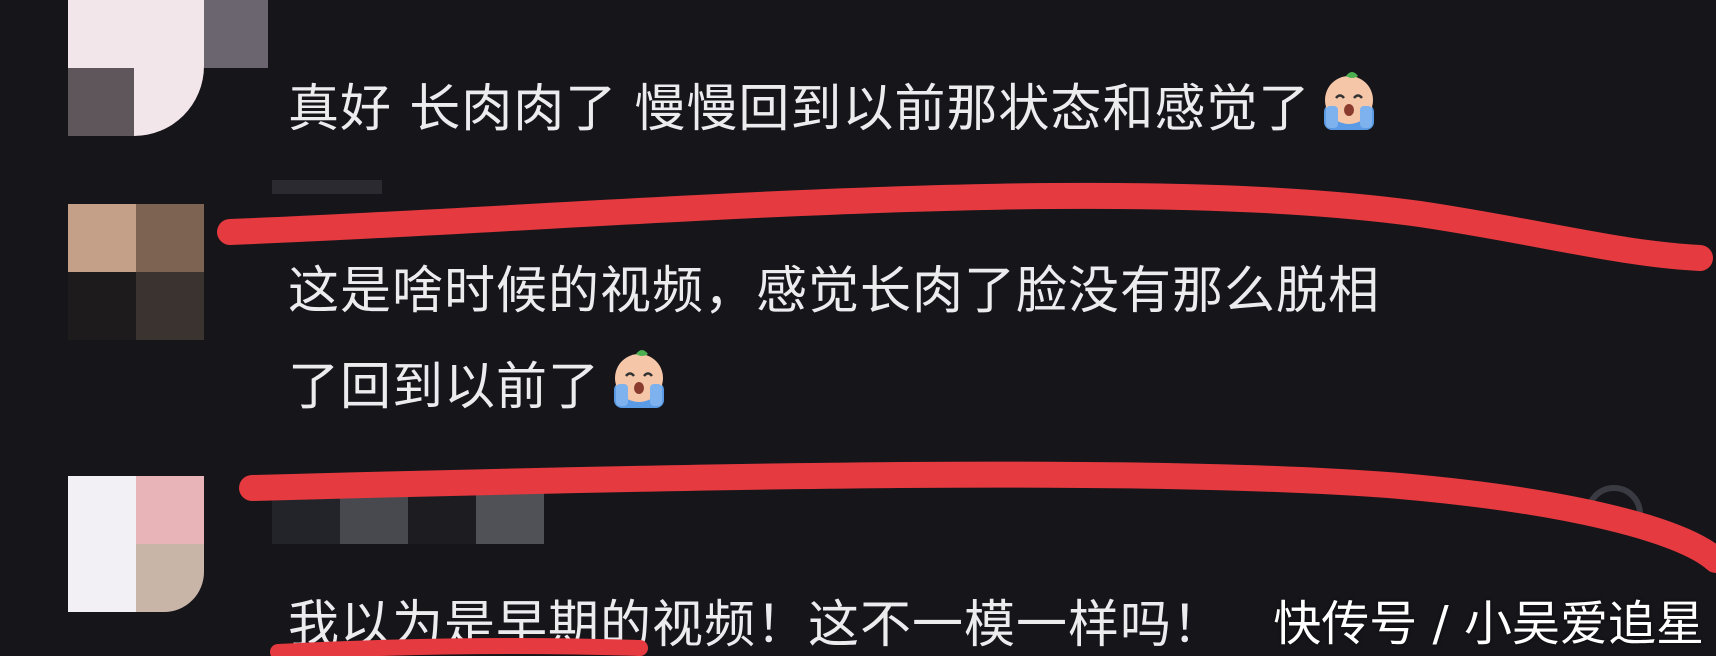  What do you see at coordinates (444, 387) in the screenshot?
I see `comment-line: 了回到以前了` at bounding box center [444, 387].